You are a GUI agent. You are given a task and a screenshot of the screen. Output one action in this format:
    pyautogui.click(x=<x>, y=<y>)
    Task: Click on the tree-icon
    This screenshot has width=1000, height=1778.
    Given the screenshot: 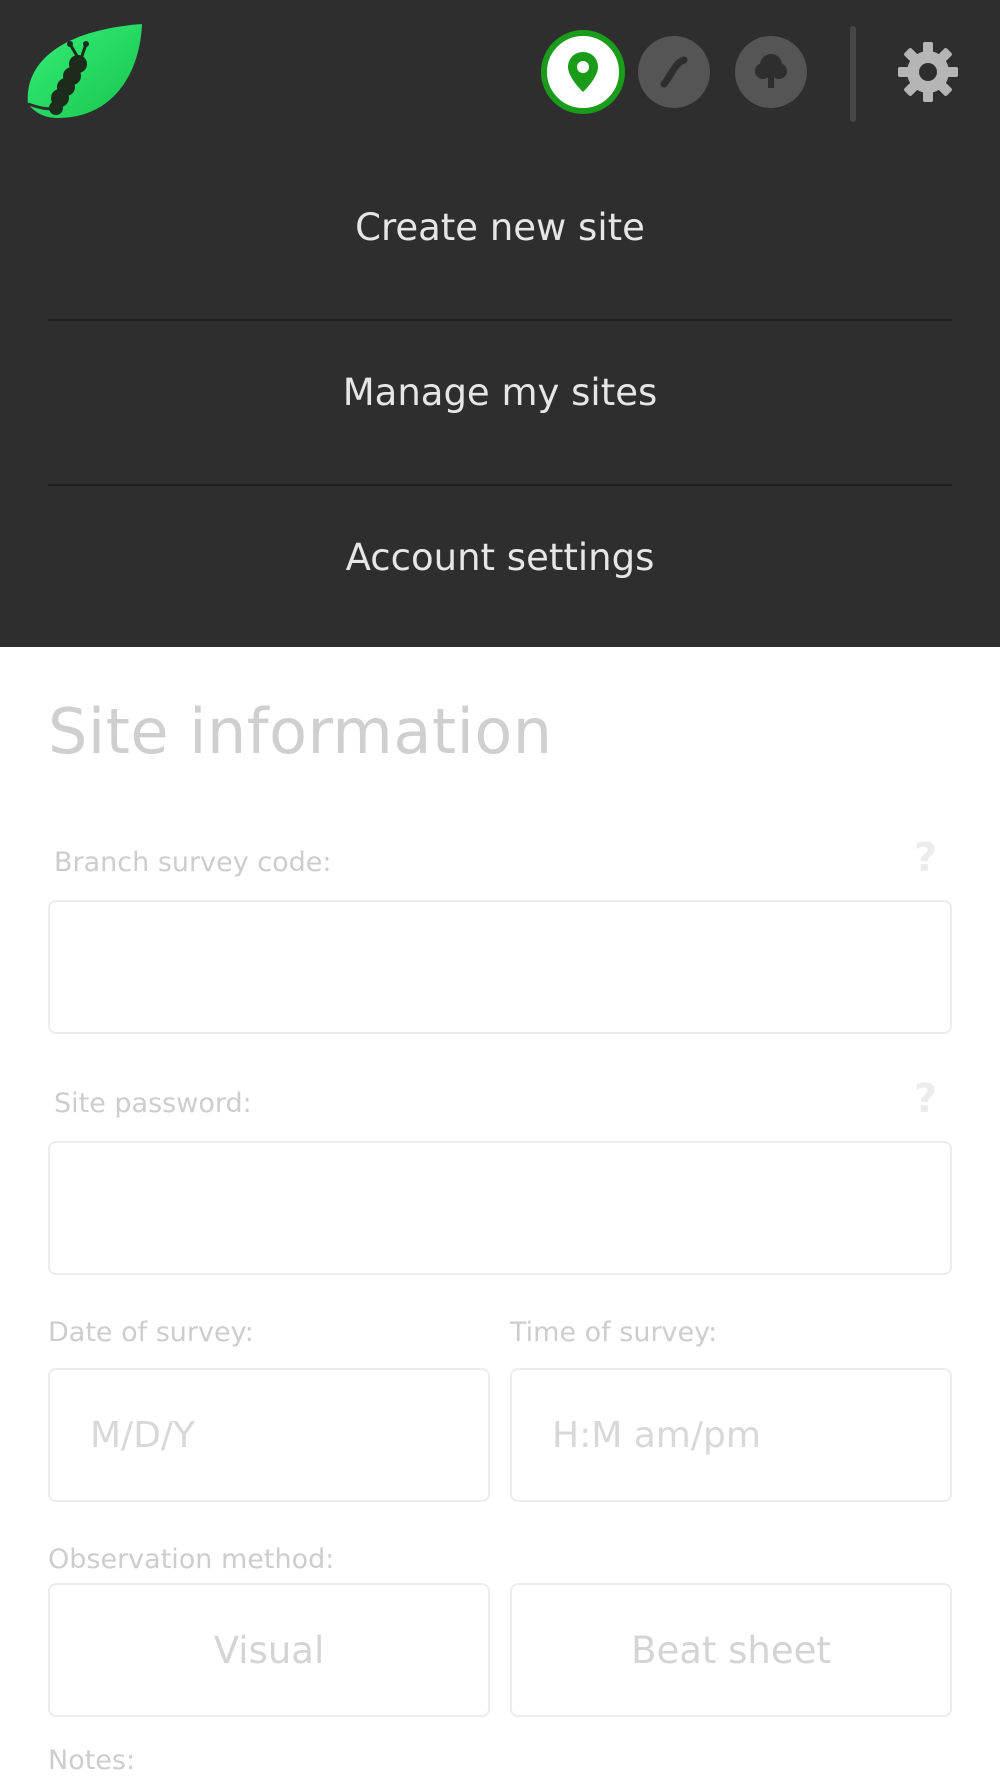 What is the action you would take?
    pyautogui.click(x=771, y=71)
    